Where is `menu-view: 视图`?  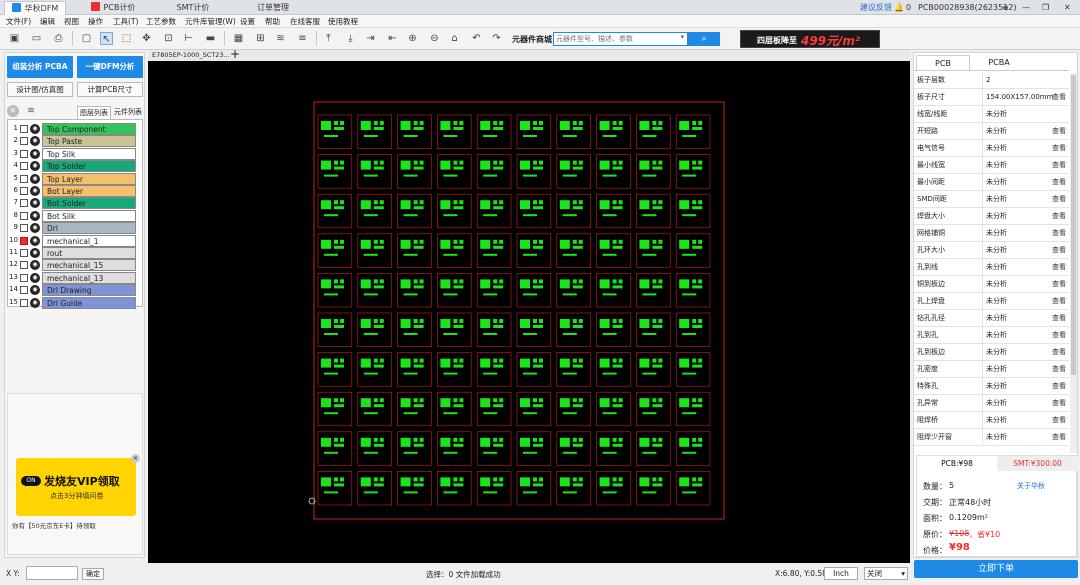 menu-view: 视图 is located at coordinates (71, 21).